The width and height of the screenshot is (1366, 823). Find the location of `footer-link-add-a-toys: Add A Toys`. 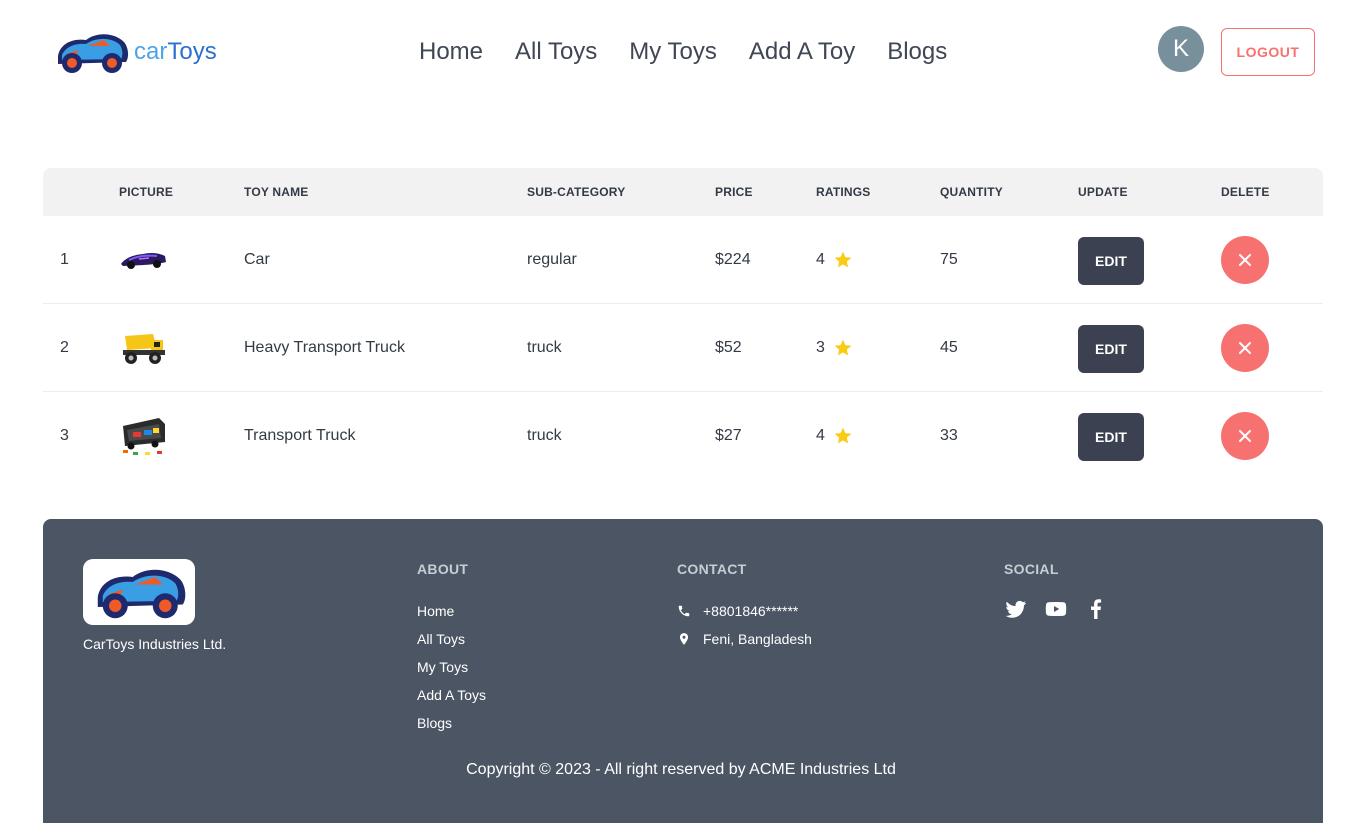

footer-link-add-a-toys: Add A Toys is located at coordinates (451, 695).